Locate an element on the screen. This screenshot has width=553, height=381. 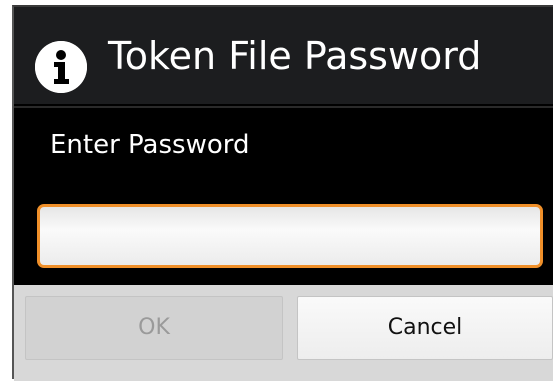
cancel-button: Cancel is located at coordinates (425, 328).